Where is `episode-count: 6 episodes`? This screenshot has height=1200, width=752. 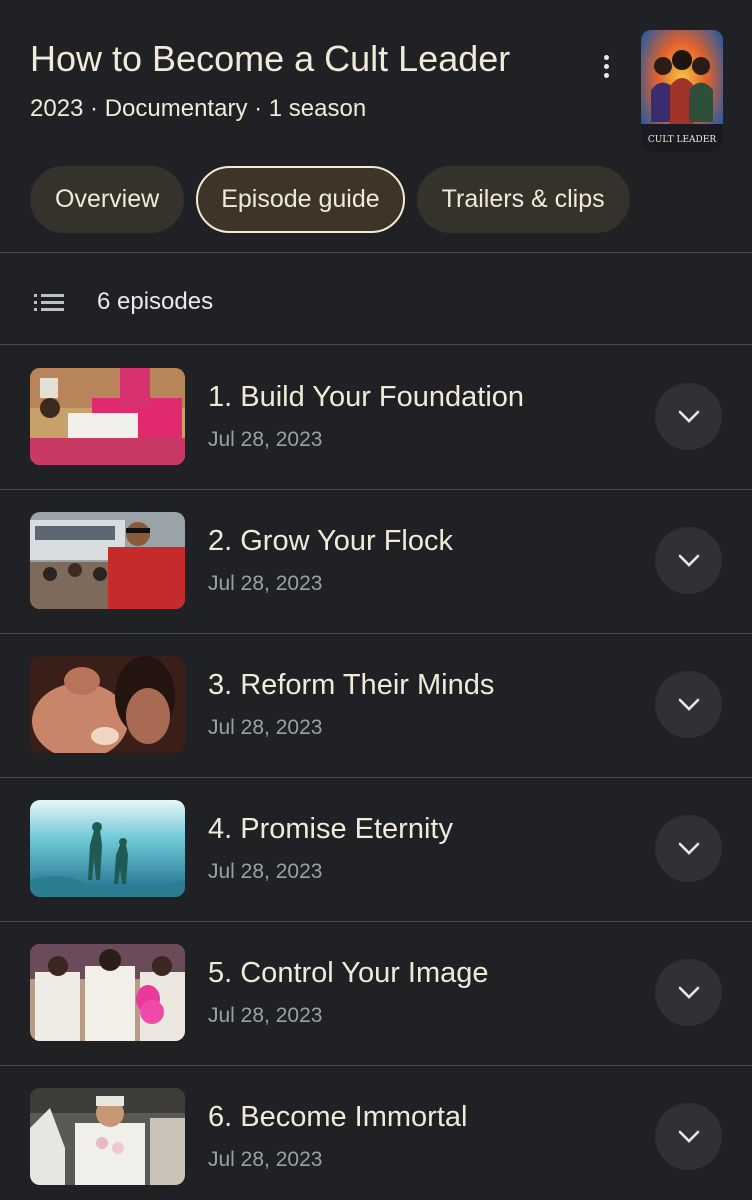 episode-count: 6 episodes is located at coordinates (155, 301).